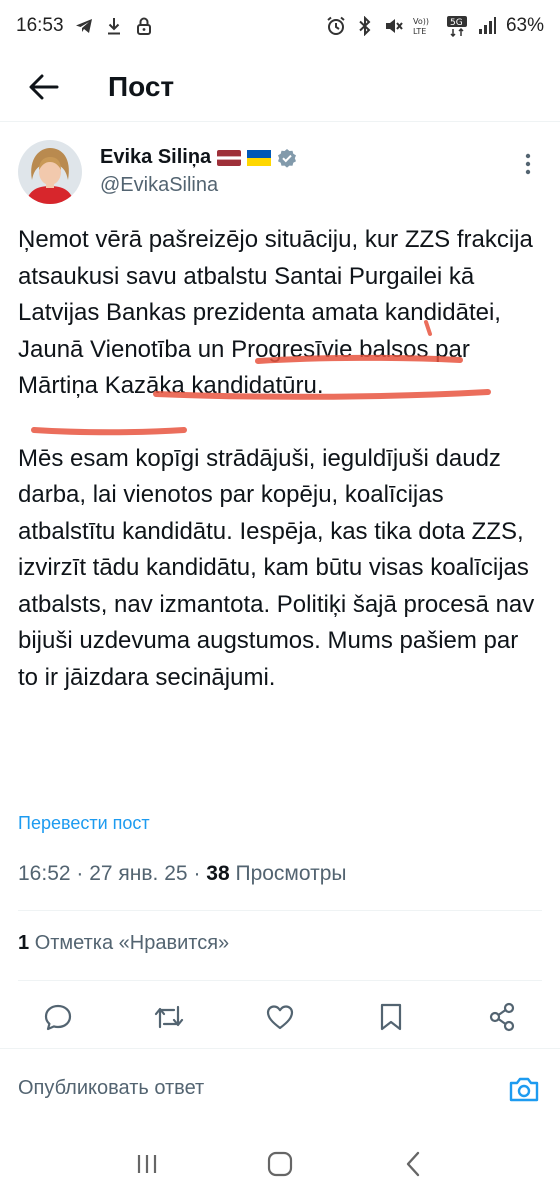 This screenshot has height=1200, width=560. What do you see at coordinates (50, 172) in the screenshot?
I see `avatar` at bounding box center [50, 172].